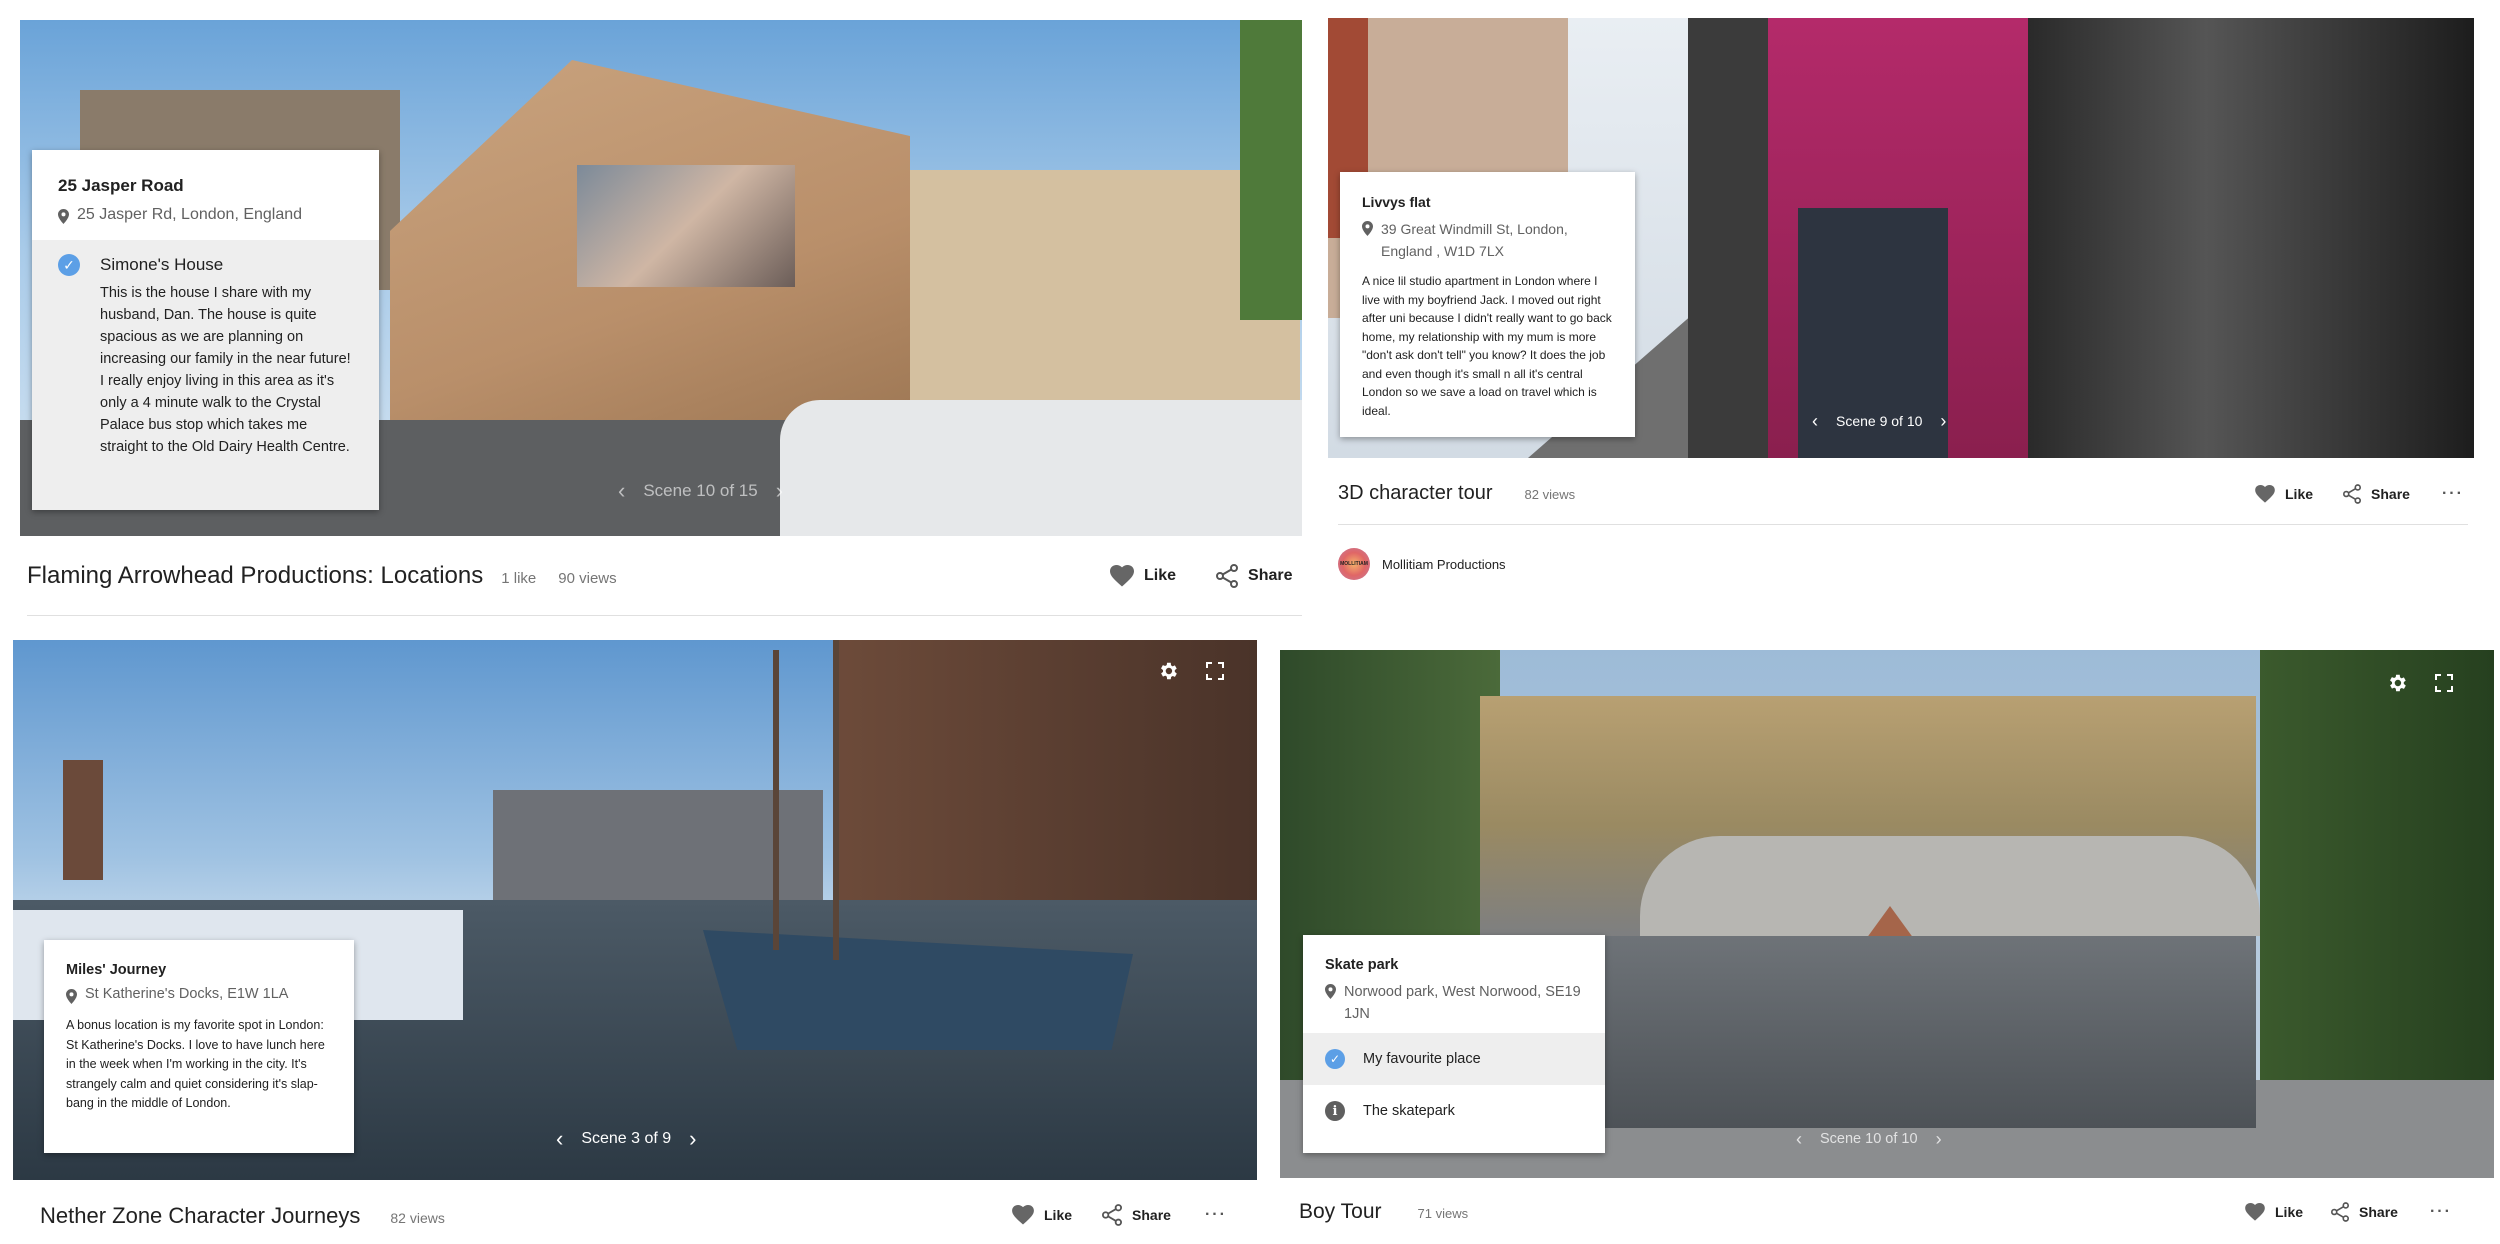 The width and height of the screenshot is (2500, 1244). What do you see at coordinates (255, 576) in the screenshot?
I see `tour-title: Flaming Arrowhead Productions: Locations` at bounding box center [255, 576].